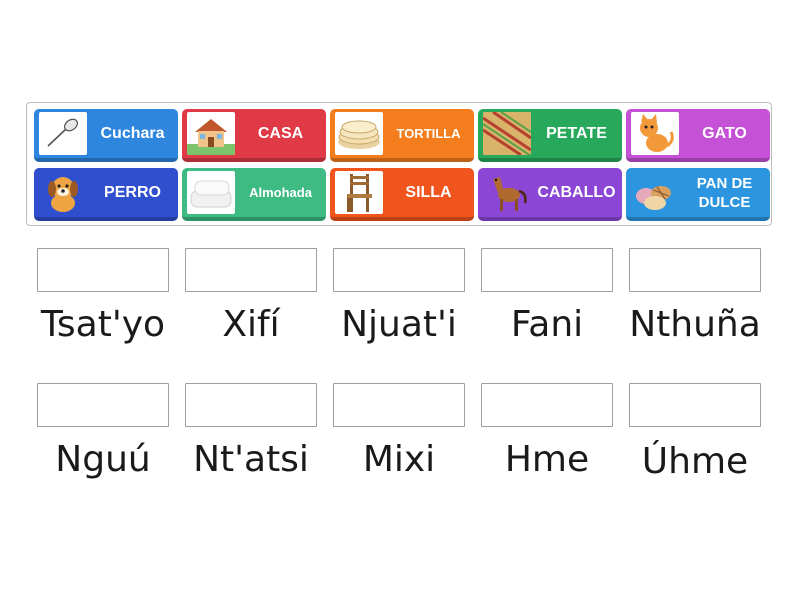  I want to click on word-label: Úhme, so click(695, 461).